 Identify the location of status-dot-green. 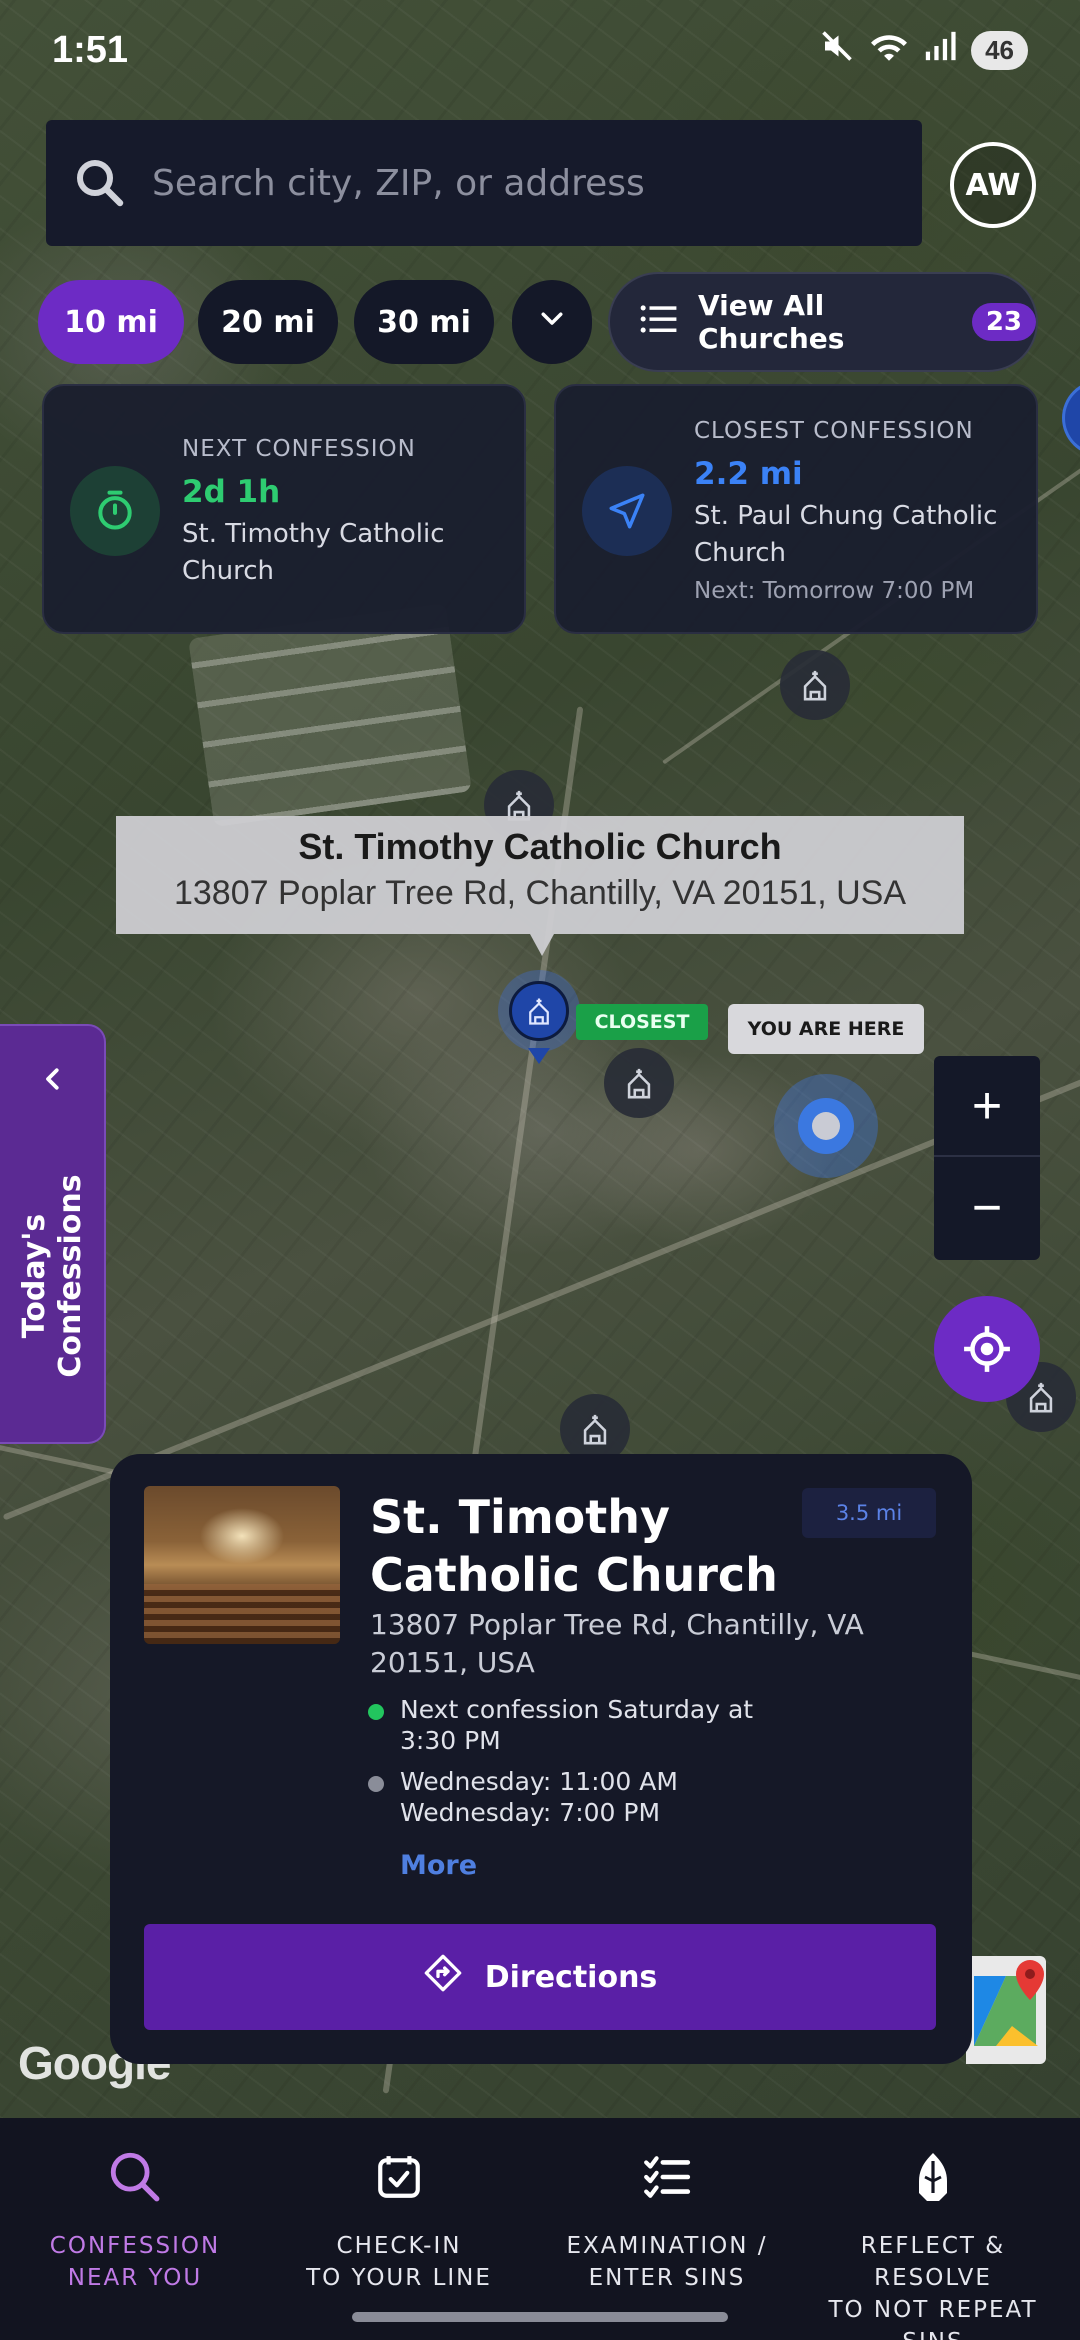
(376, 1712).